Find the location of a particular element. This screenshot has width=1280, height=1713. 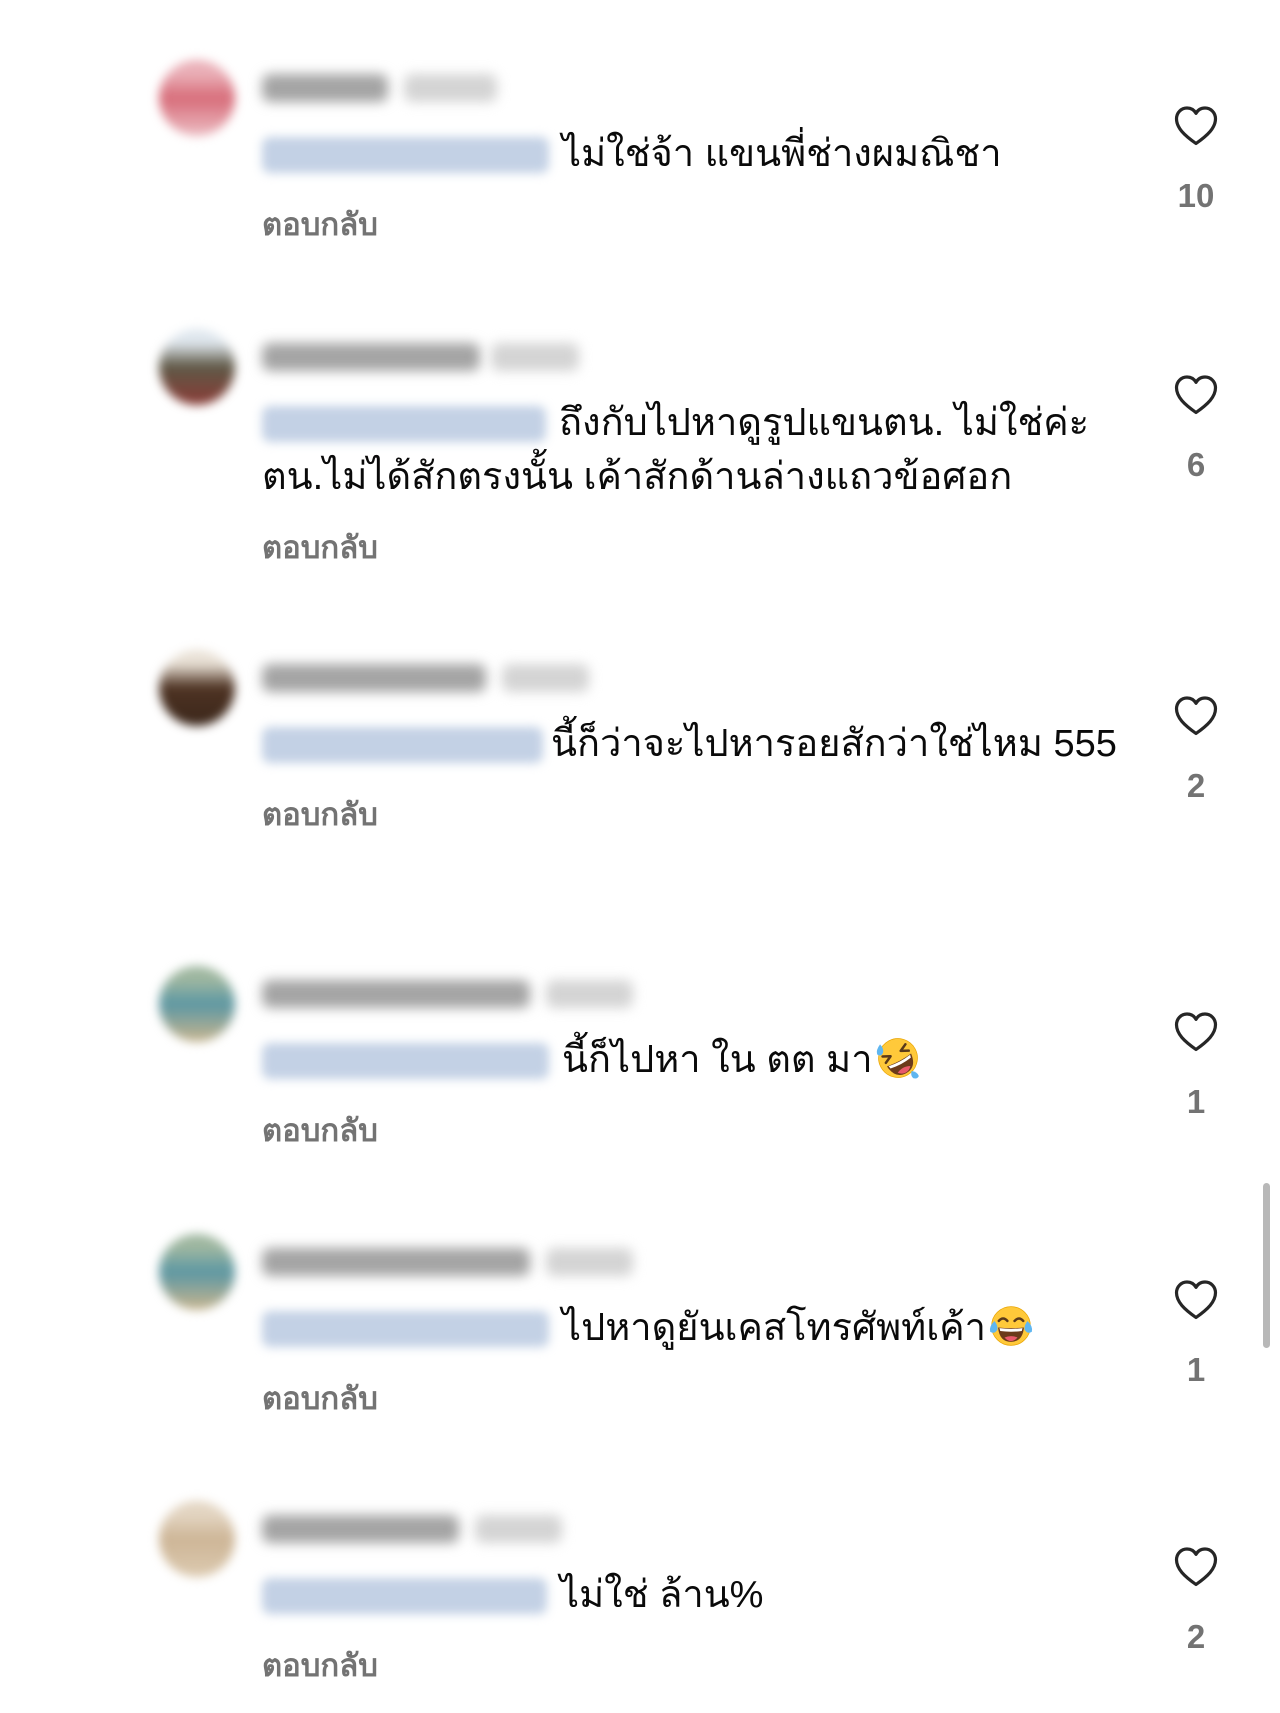

comment-body: นี้ก็ว่าจะไปหารอยสักว่าใช่ไหม 555 is located at coordinates (693, 744).